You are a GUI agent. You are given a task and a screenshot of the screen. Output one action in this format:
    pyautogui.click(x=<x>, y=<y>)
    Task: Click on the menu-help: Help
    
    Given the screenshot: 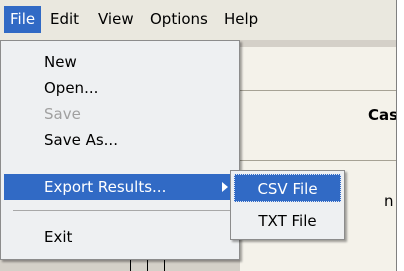 What is the action you would take?
    pyautogui.click(x=241, y=19)
    